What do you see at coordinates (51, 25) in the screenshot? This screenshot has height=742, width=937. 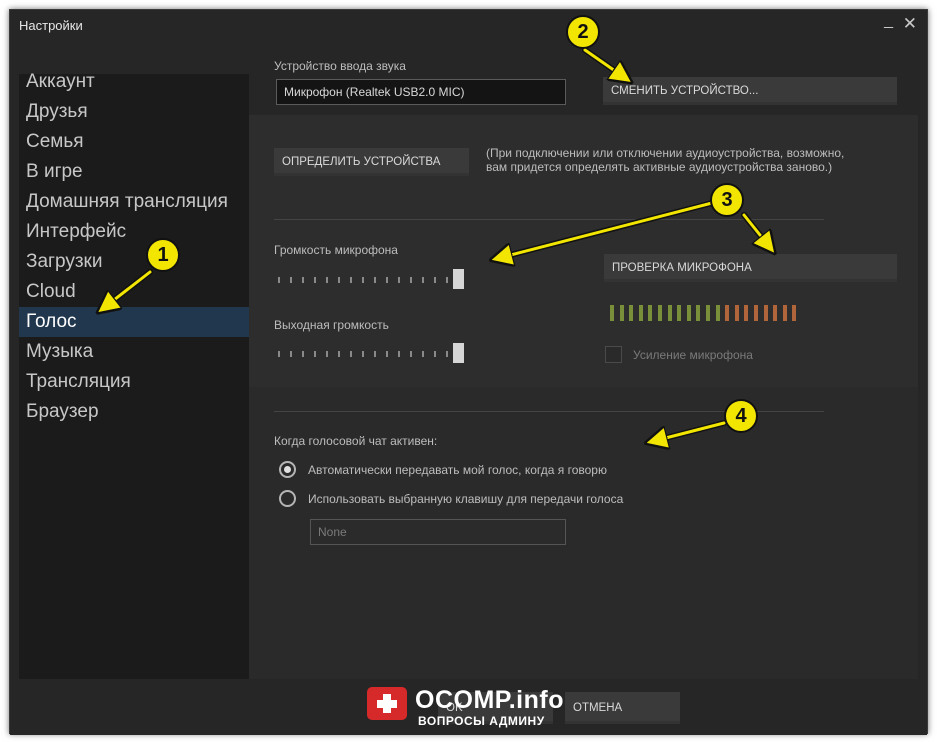 I see `window-title: Настройки` at bounding box center [51, 25].